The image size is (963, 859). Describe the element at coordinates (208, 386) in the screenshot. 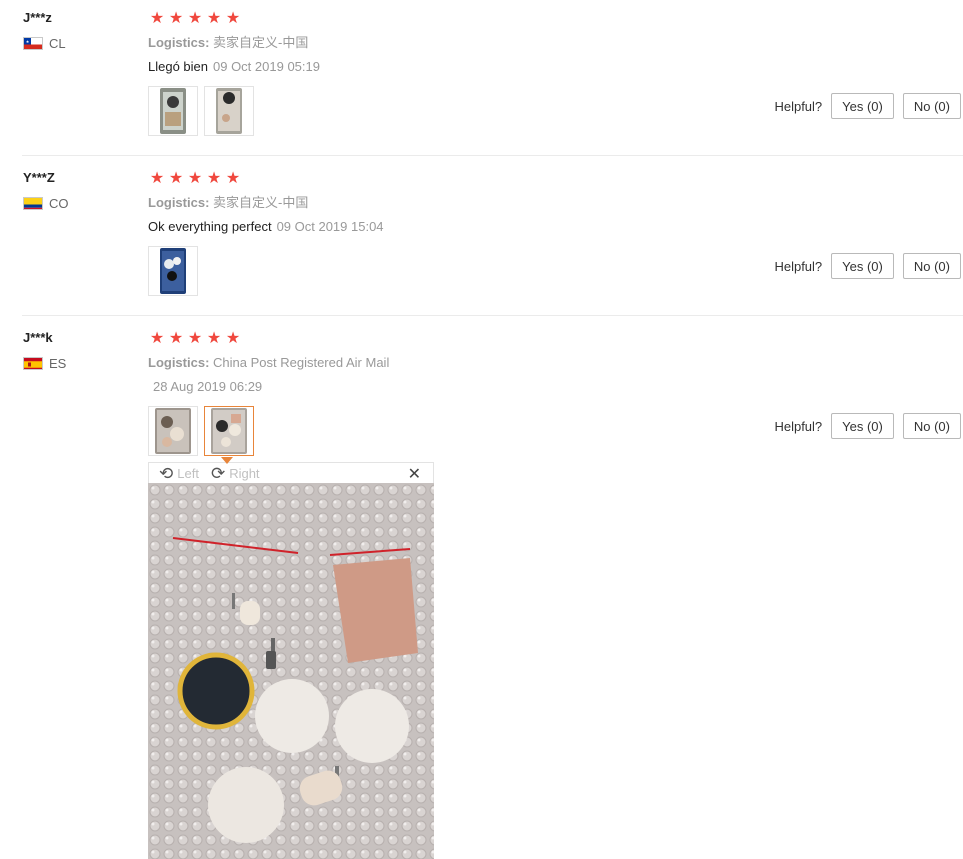

I see `review-date: 28 Aug 2019 06:29` at that location.